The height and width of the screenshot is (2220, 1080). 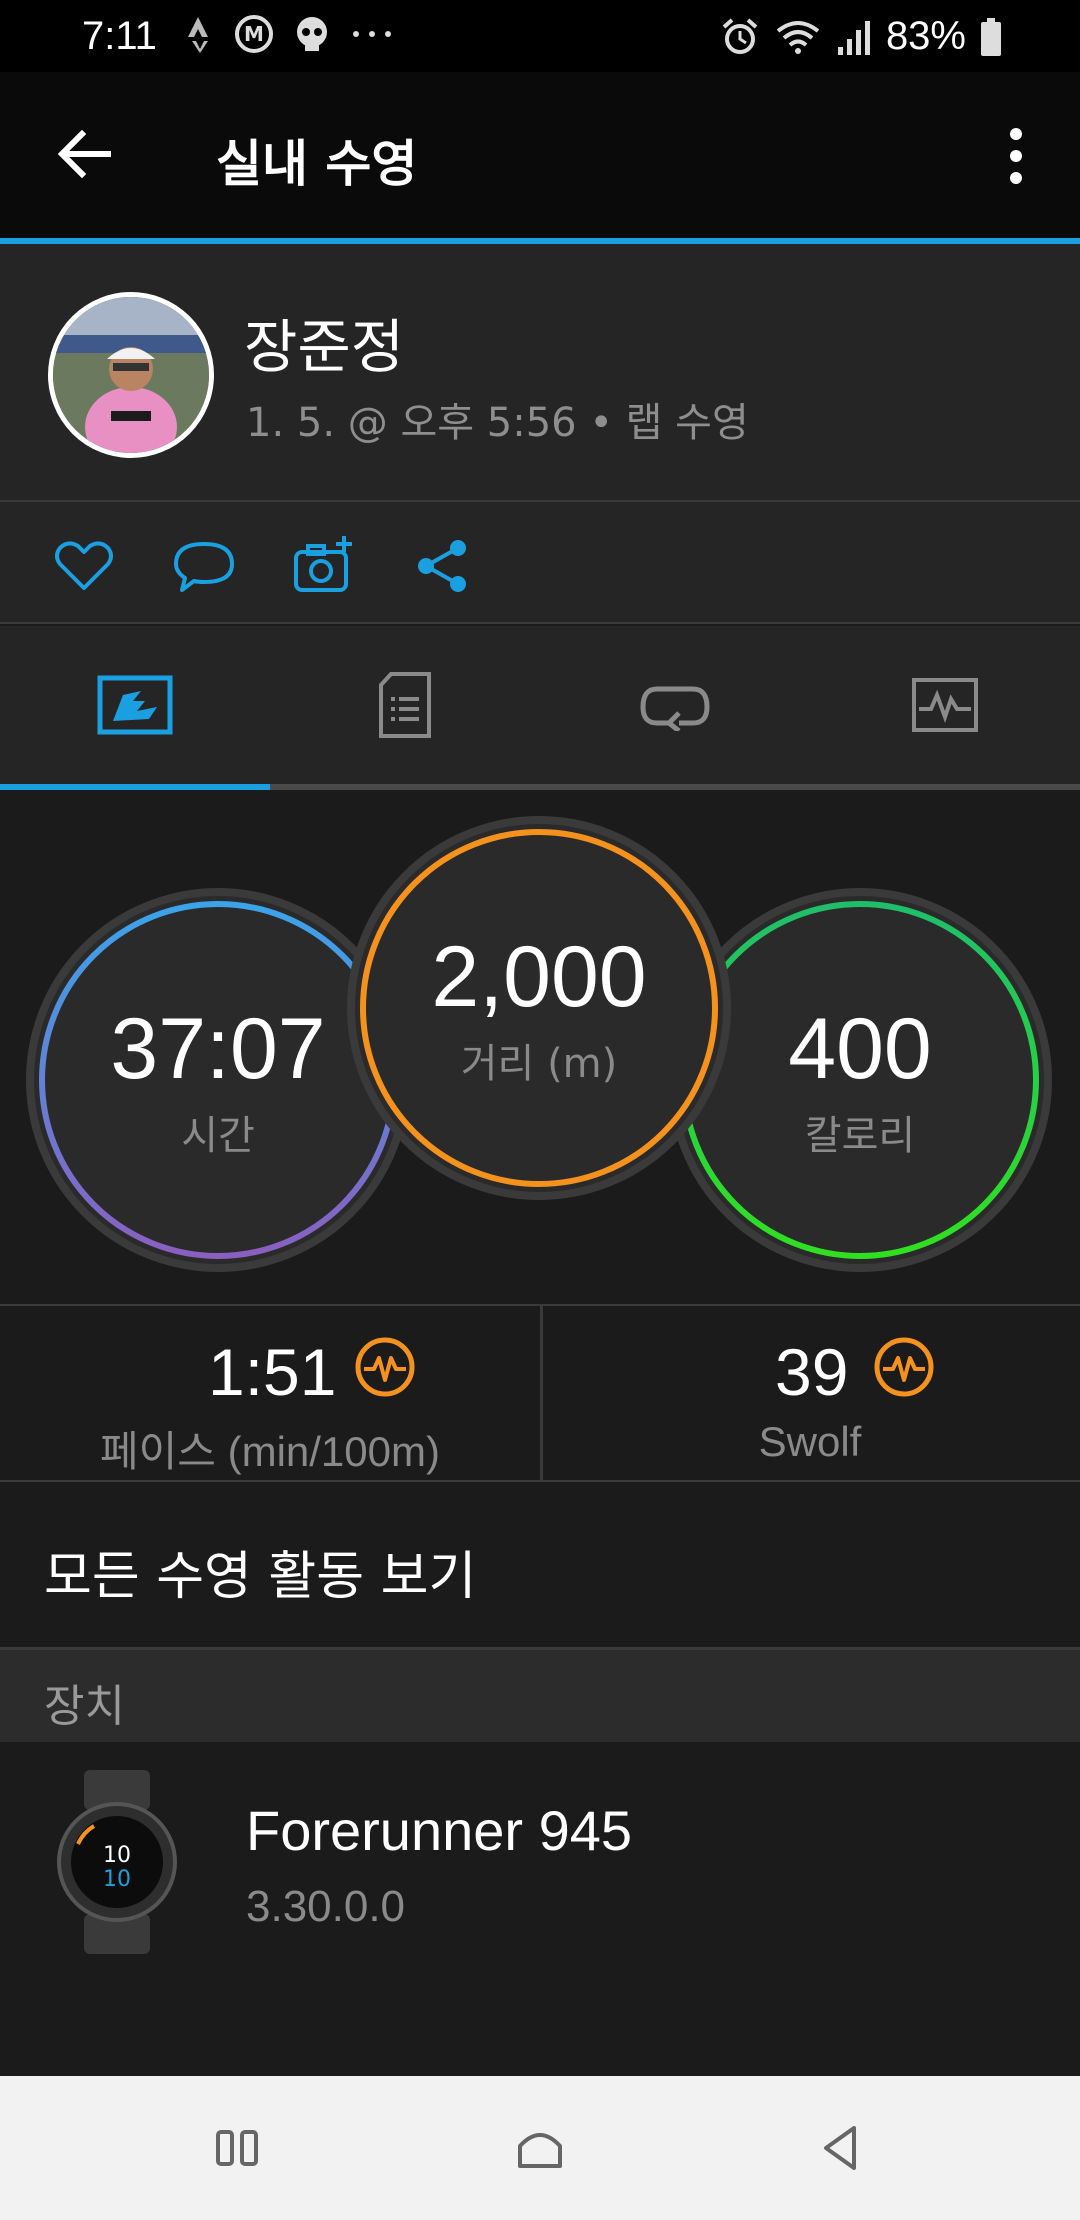 I want to click on distance-metric: 2,000 거리 (m), so click(x=539, y=1008).